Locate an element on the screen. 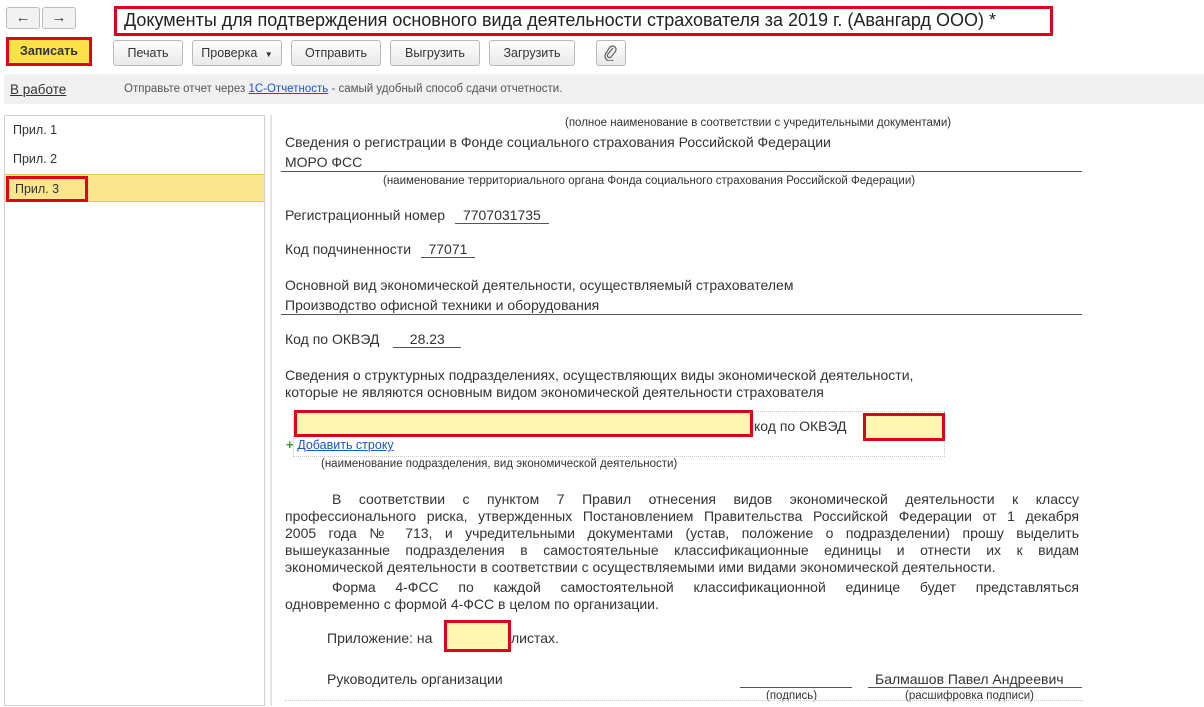 The image size is (1204, 707). back-button: ← is located at coordinates (23, 18).